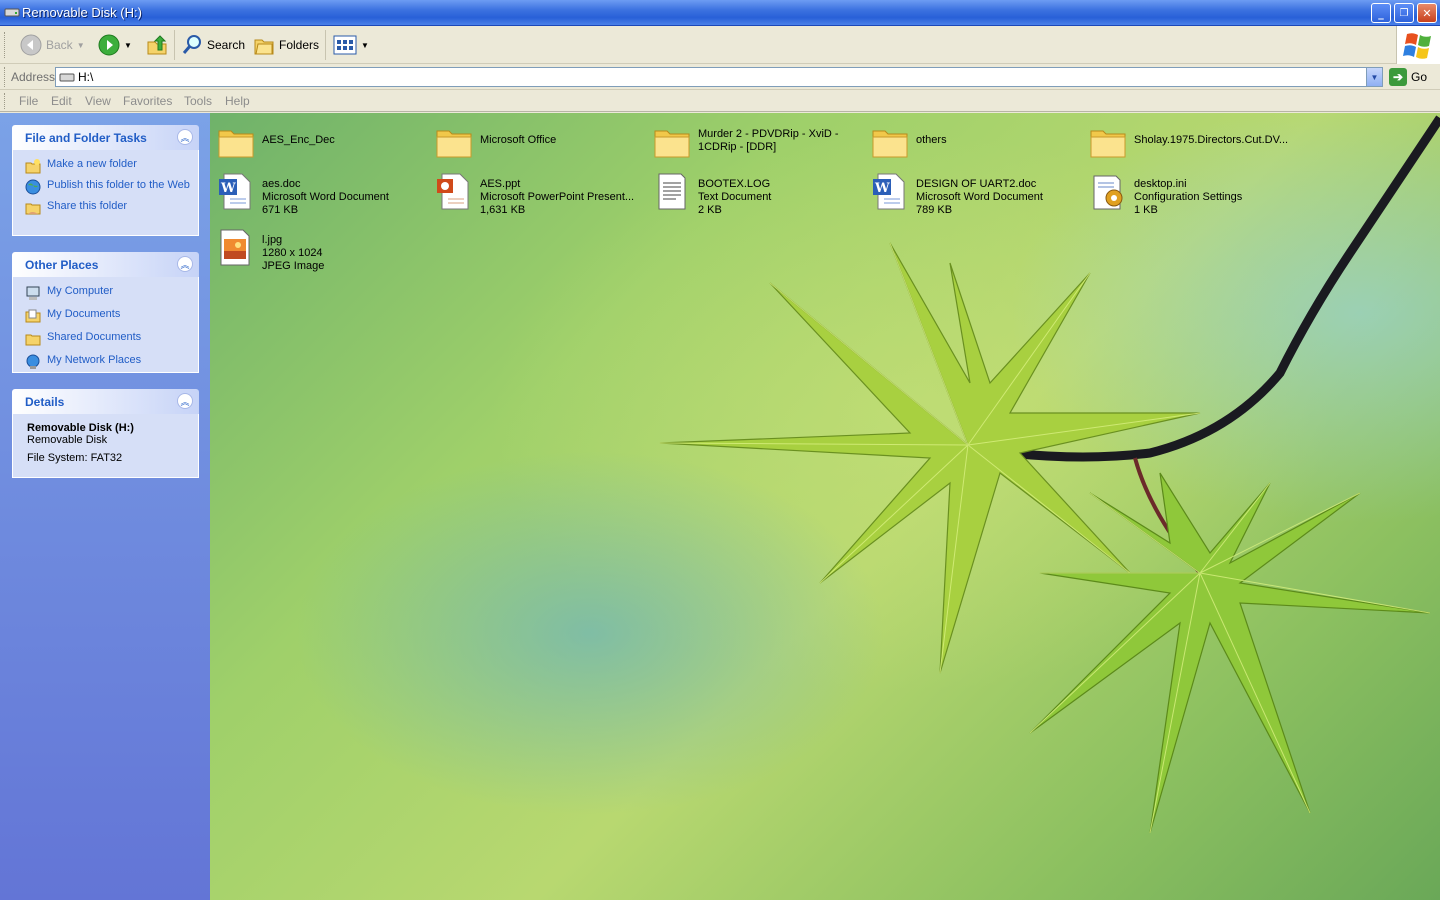  What do you see at coordinates (107, 316) in the screenshot?
I see `my-documents-link: My Documents` at bounding box center [107, 316].